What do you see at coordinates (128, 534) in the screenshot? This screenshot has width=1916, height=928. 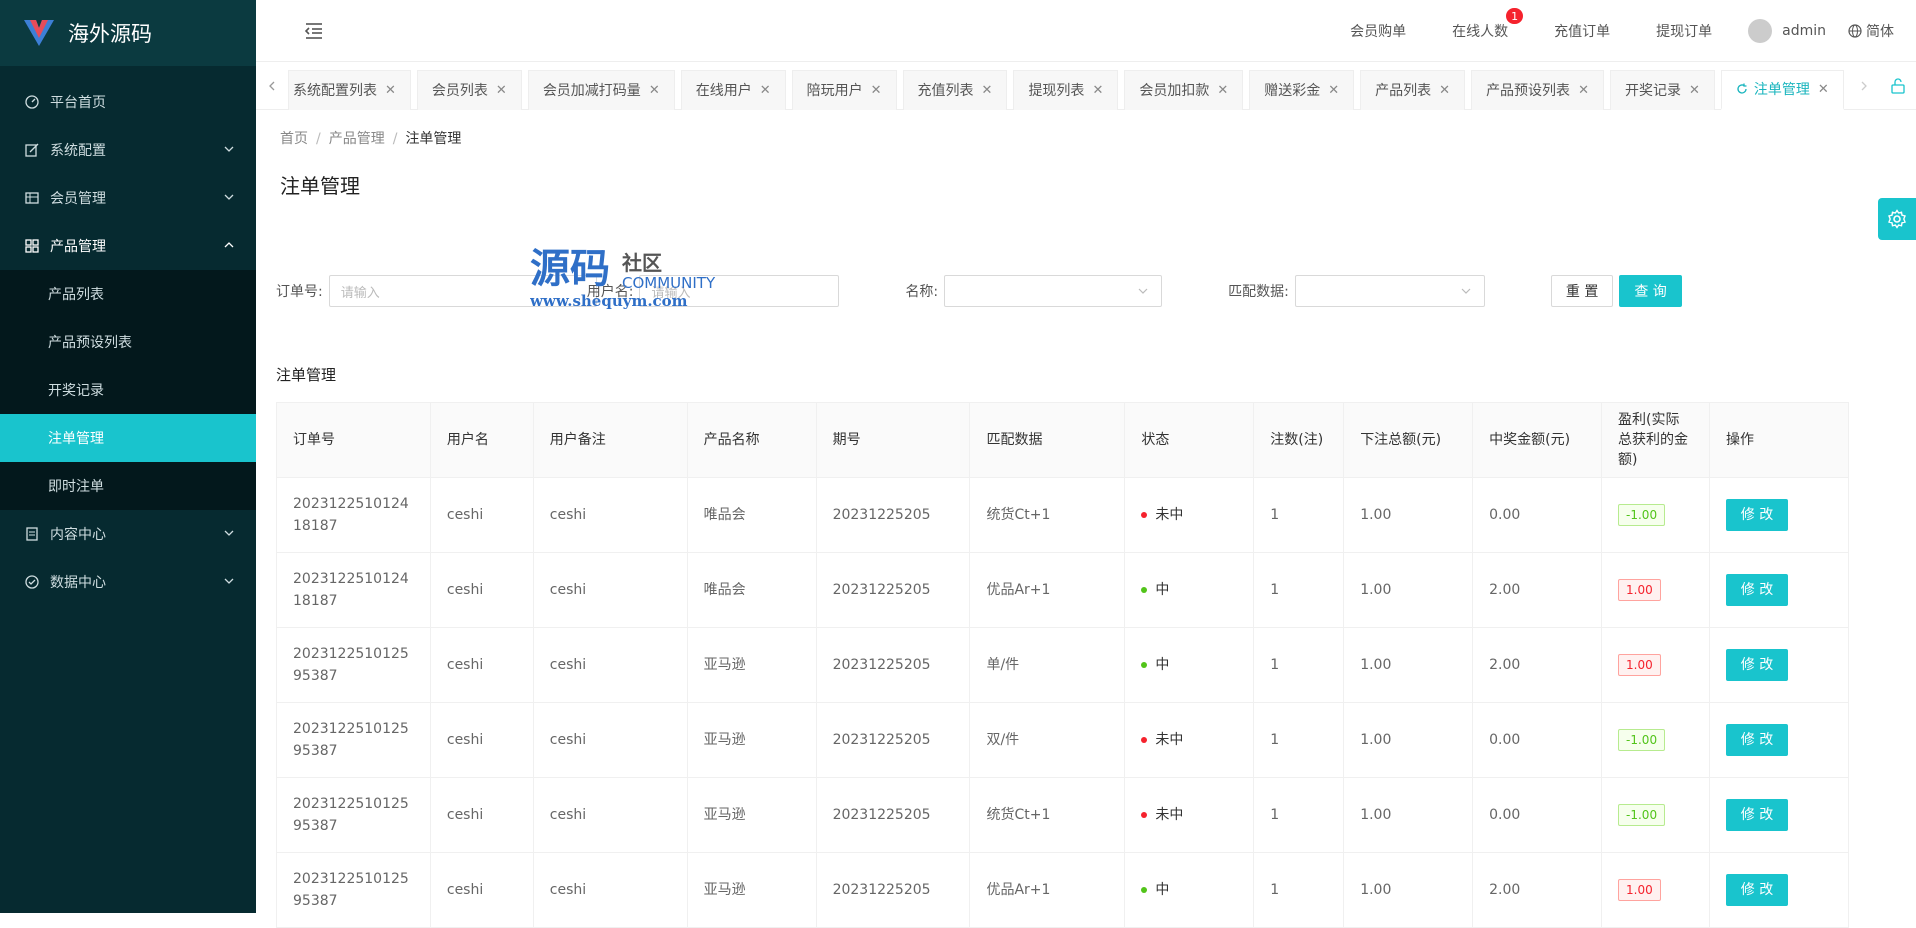 I see `sidebar-item-content: 内容中心` at bounding box center [128, 534].